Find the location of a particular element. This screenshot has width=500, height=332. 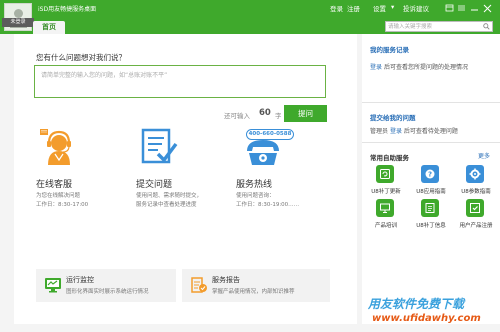

service-hours: 工作日：8:30-17:00 is located at coordinates (62, 205).